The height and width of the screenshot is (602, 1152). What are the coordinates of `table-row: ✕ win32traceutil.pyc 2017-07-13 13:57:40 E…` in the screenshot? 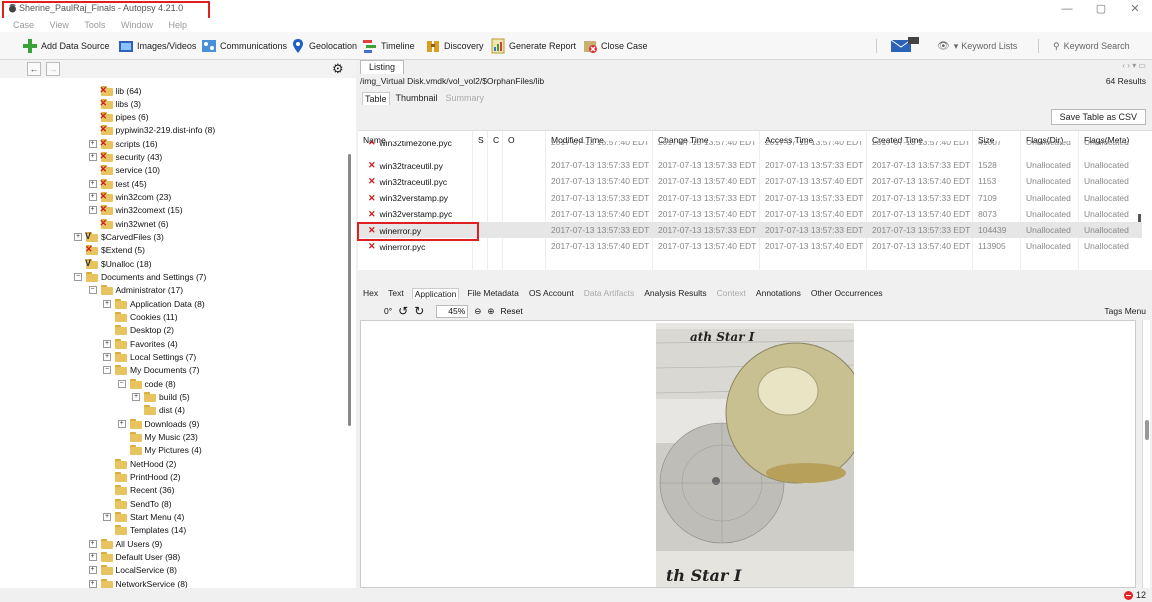 It's located at (750, 181).